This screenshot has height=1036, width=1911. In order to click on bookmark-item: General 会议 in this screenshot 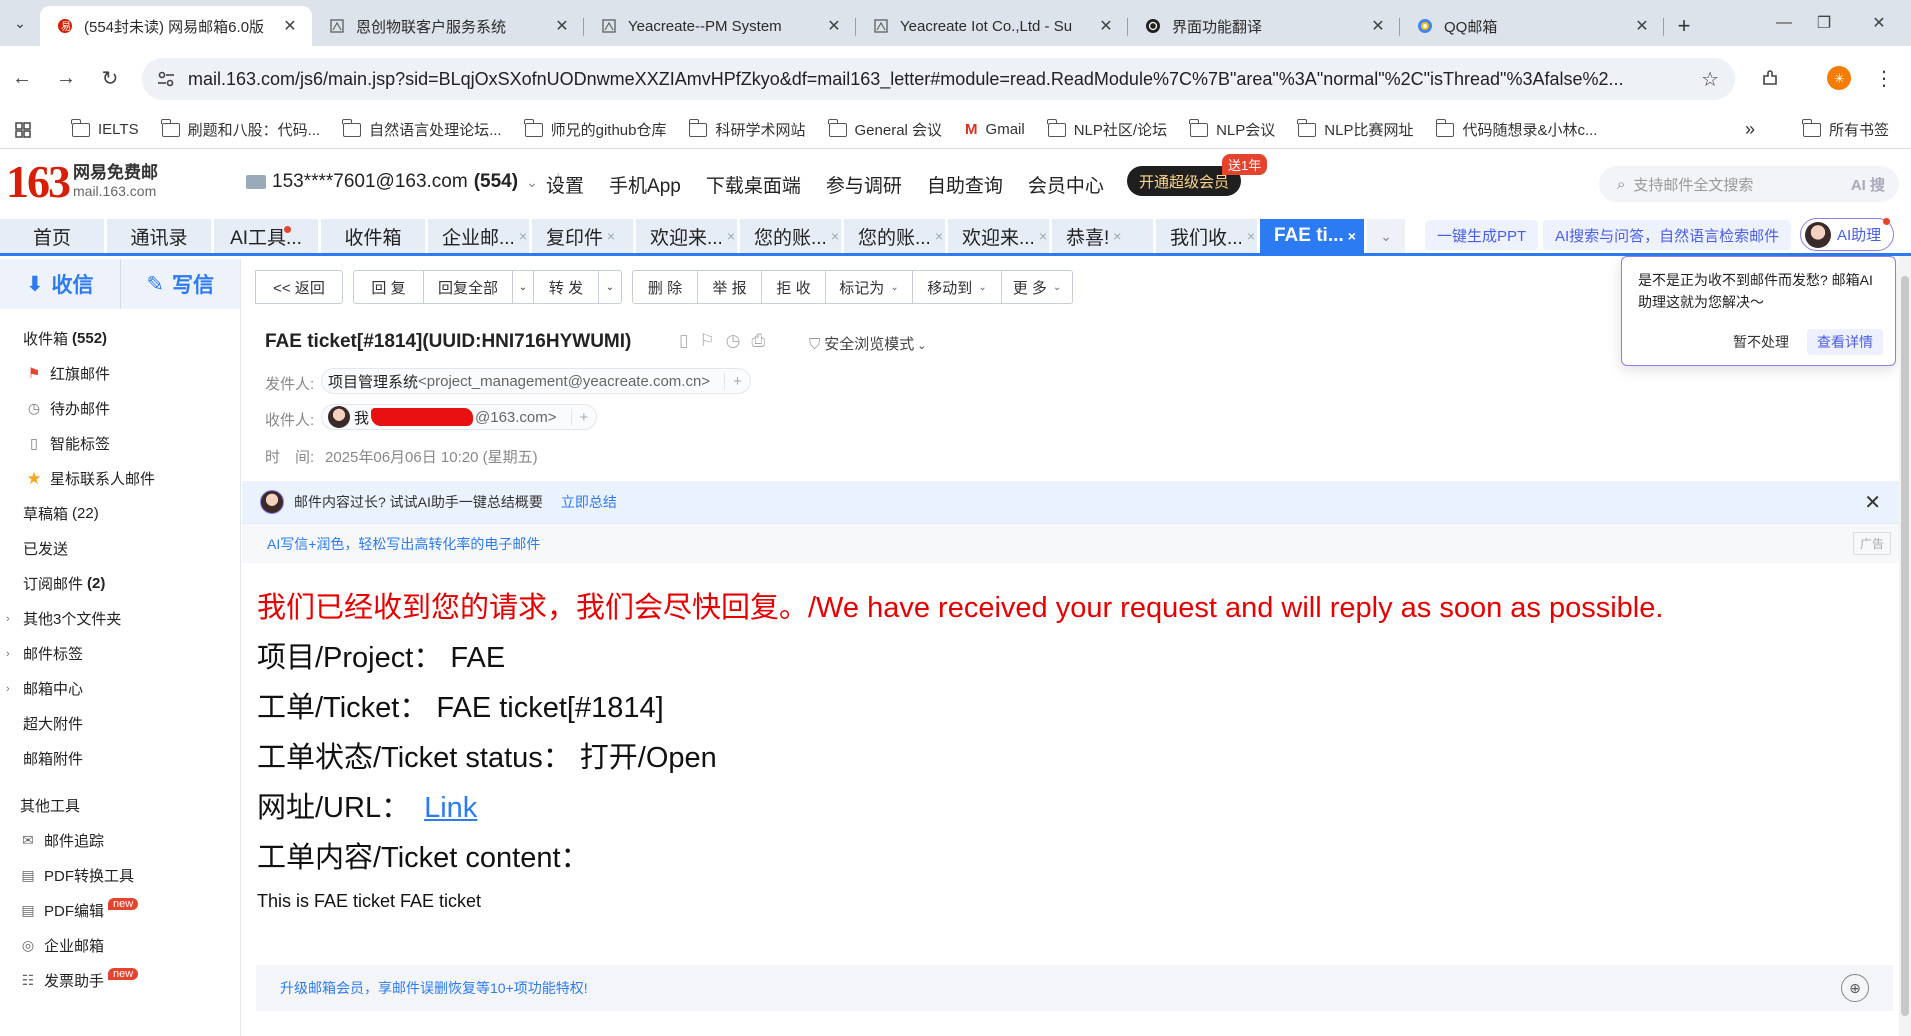, I will do `click(884, 129)`.